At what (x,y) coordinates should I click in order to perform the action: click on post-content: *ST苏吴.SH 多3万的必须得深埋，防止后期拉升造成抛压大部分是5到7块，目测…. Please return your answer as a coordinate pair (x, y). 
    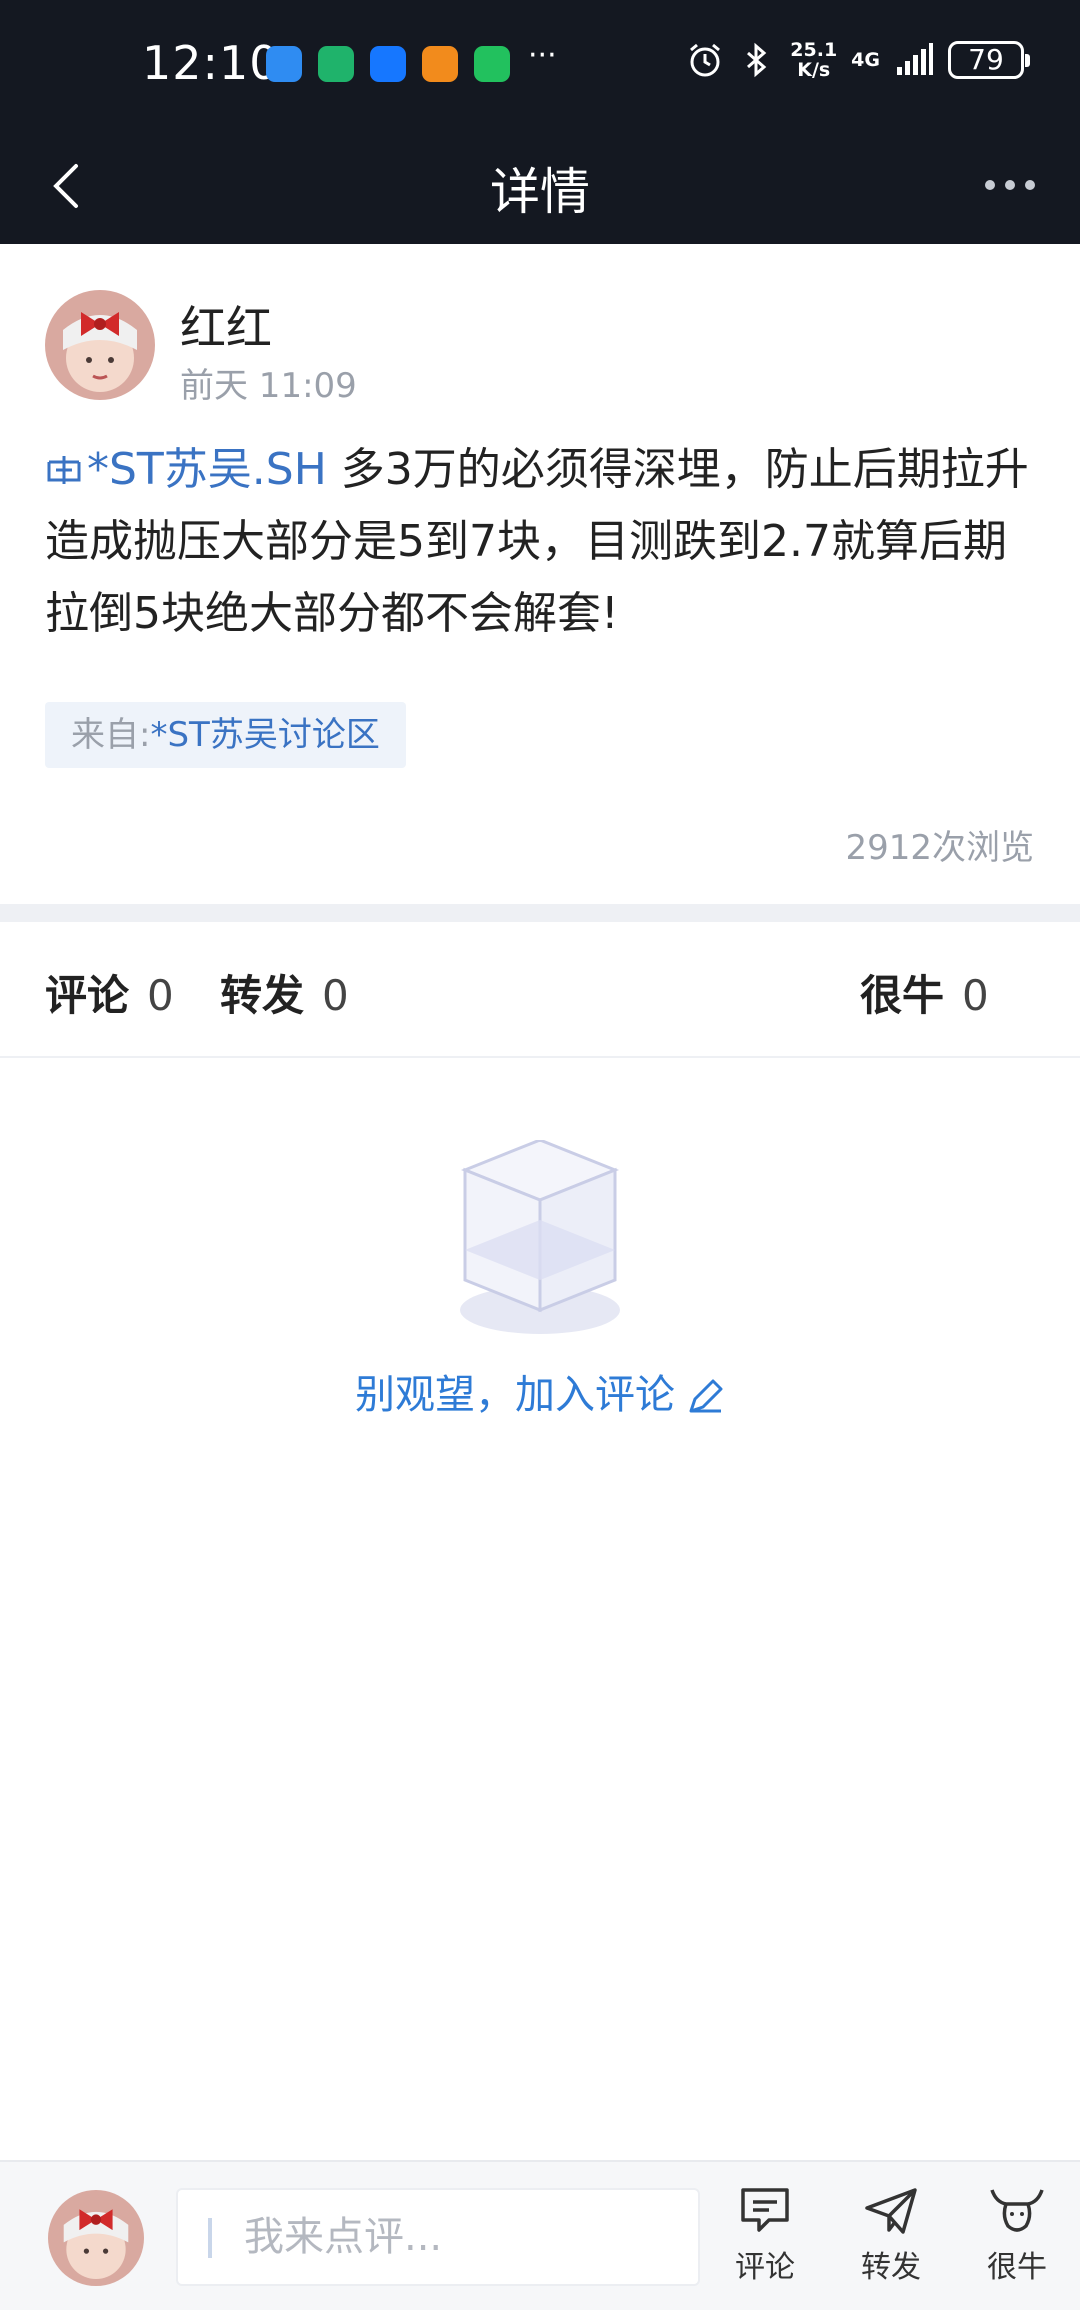
    Looking at the image, I should click on (542, 542).